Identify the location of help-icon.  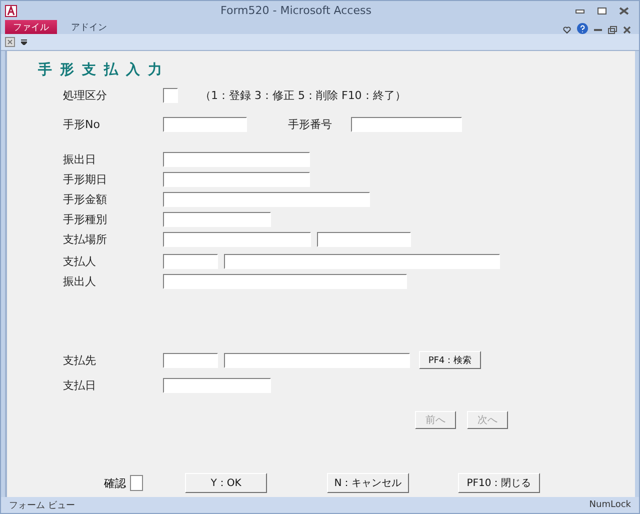
(582, 28).